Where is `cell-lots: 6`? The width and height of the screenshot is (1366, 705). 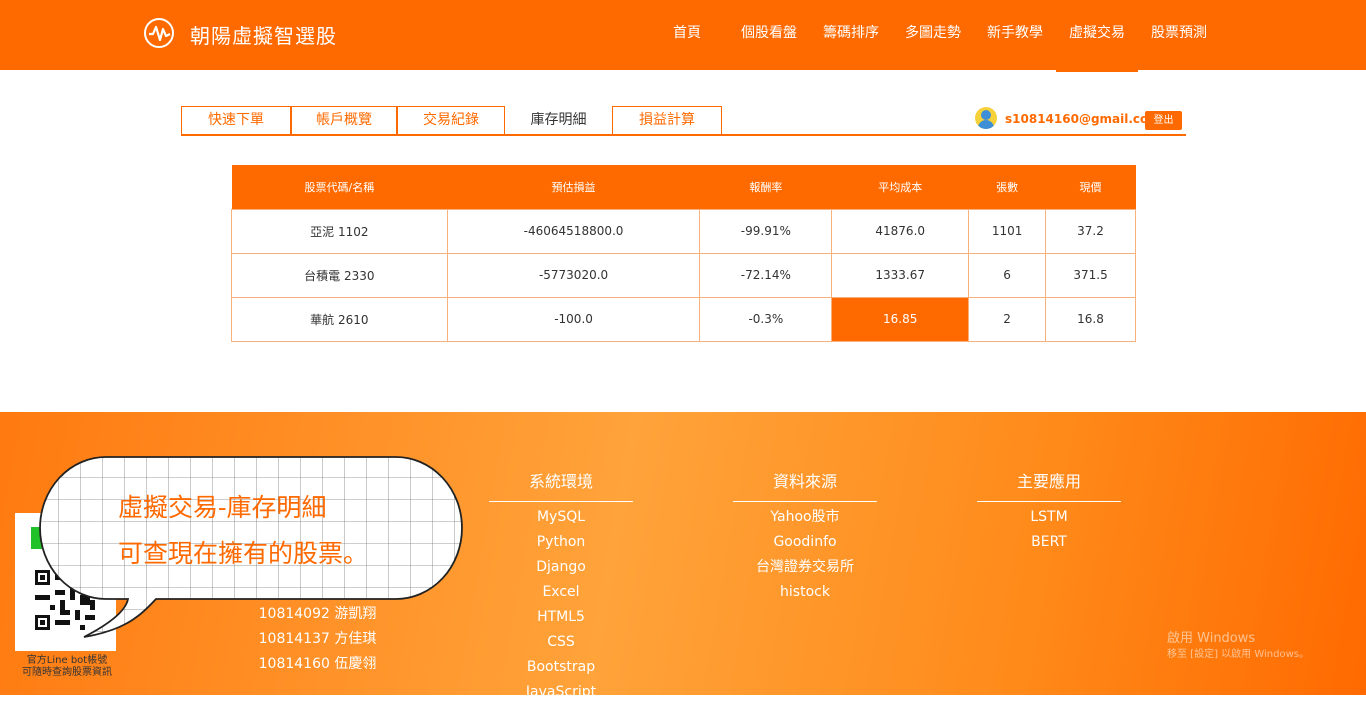
cell-lots: 6 is located at coordinates (1007, 275).